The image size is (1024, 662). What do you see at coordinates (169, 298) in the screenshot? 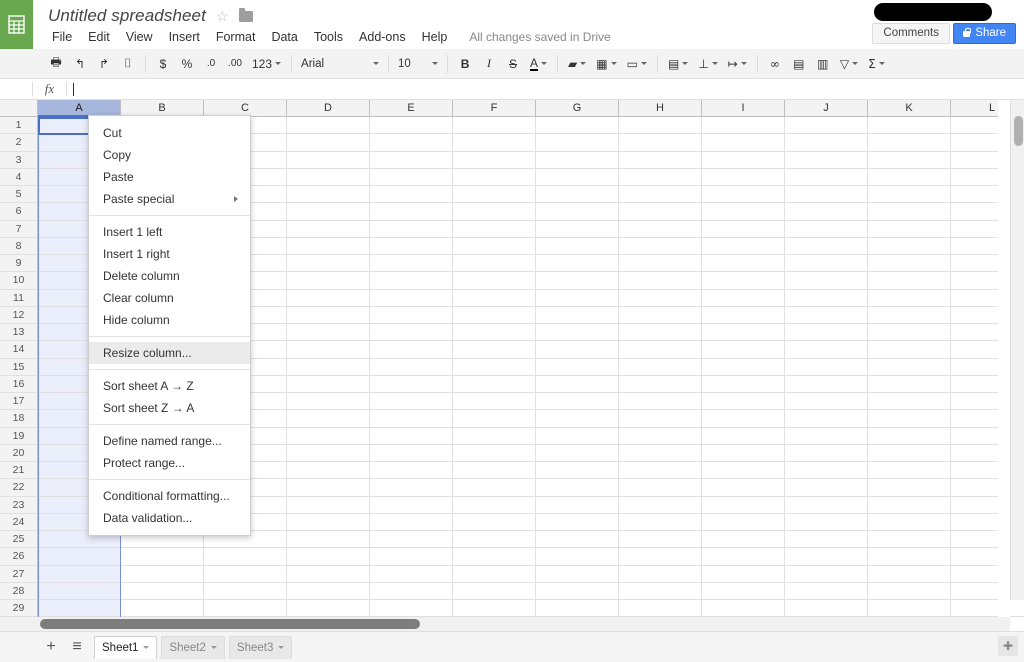
I see `context-menu-item-clear-column: Clear column` at bounding box center [169, 298].